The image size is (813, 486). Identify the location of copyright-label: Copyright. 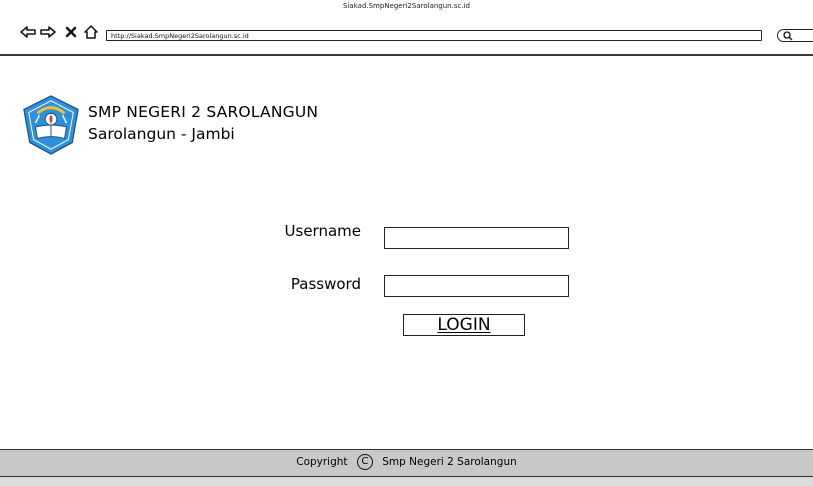
(322, 462).